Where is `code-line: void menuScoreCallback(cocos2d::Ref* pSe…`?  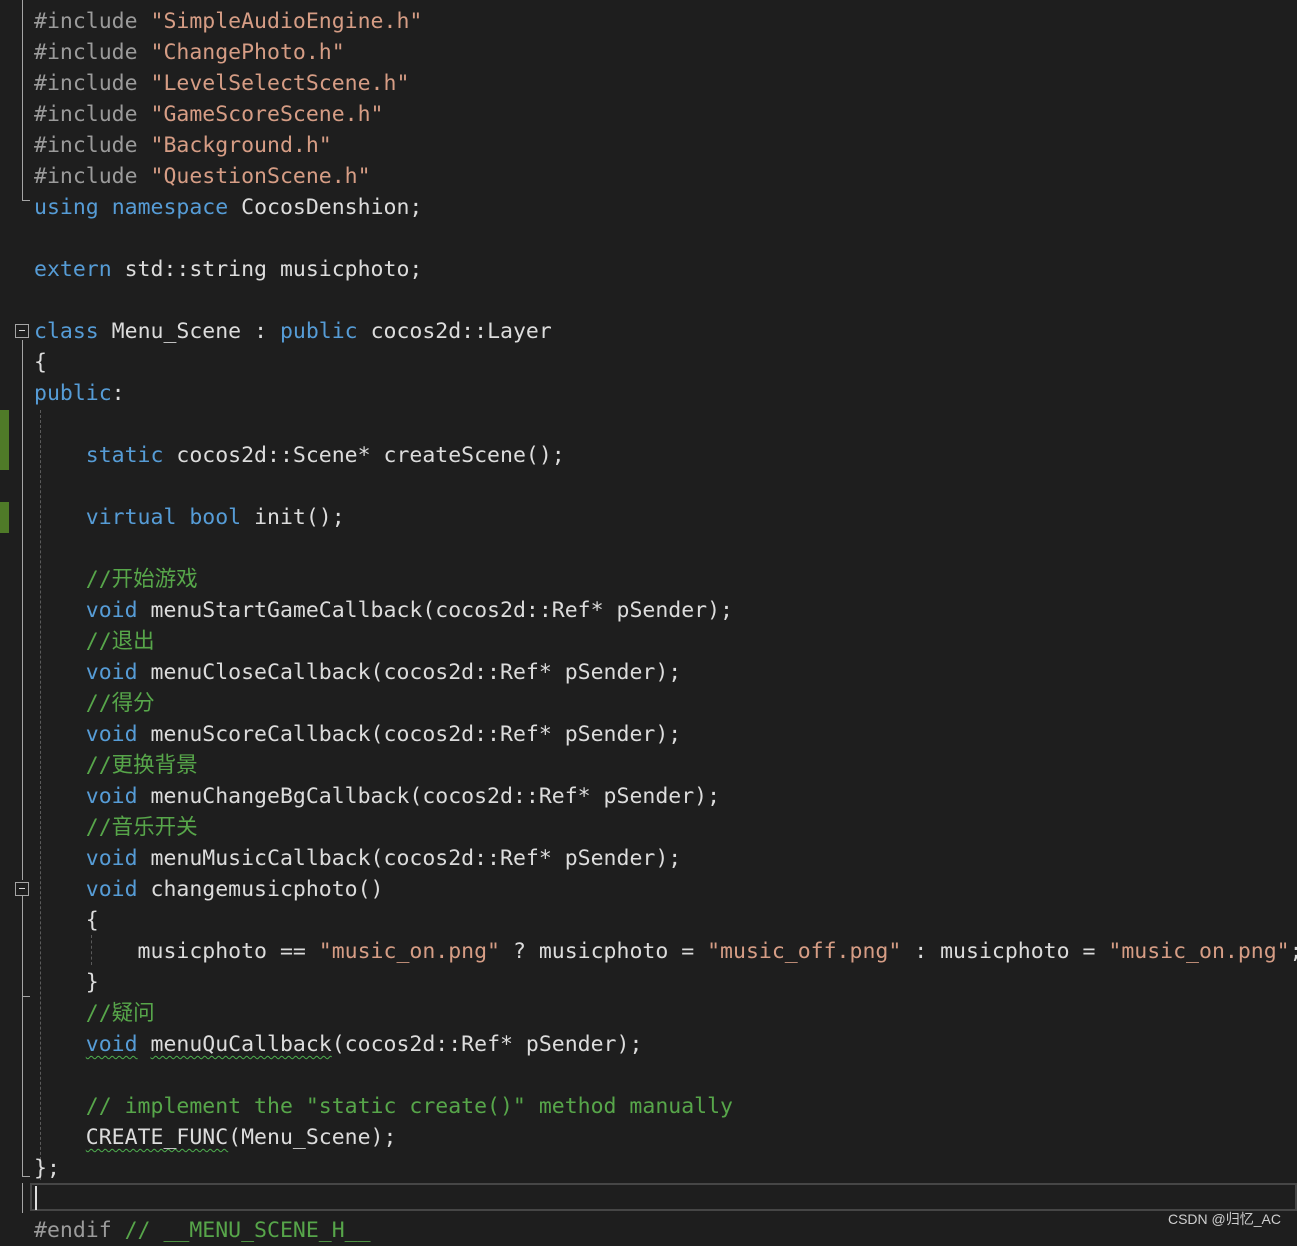 code-line: void menuScoreCallback(cocos2d::Ref* pSe… is located at coordinates (665, 734).